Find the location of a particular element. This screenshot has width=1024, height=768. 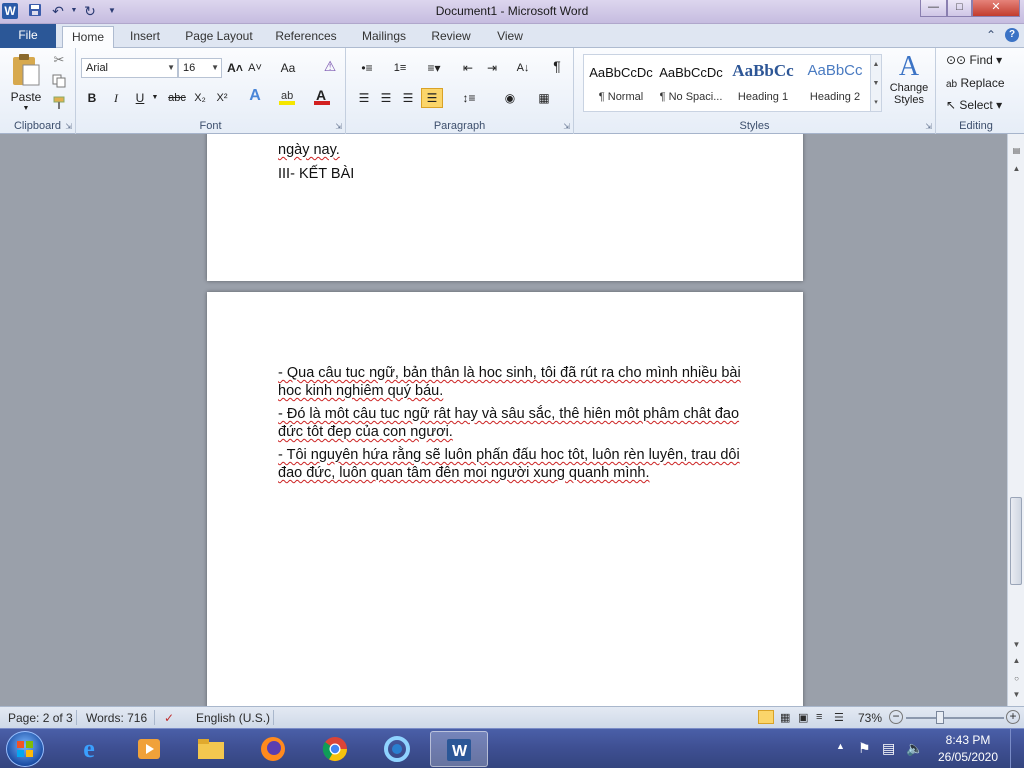

style-normal: AaBbCcDc ¶ Normal is located at coordinates (621, 81).